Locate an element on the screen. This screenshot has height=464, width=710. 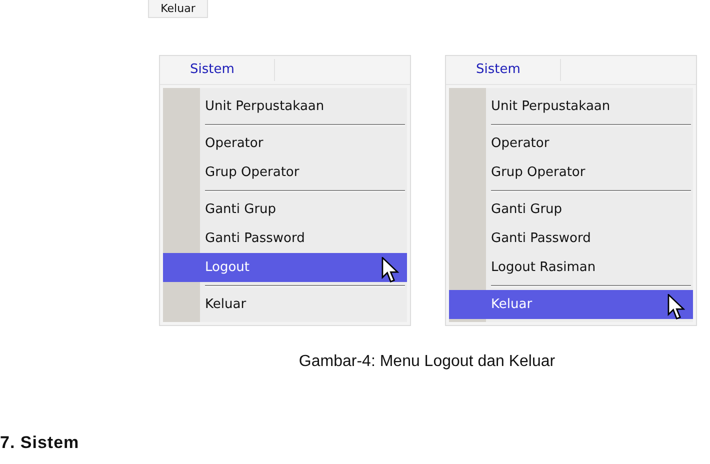
menu-item: Logout is located at coordinates (285, 267).